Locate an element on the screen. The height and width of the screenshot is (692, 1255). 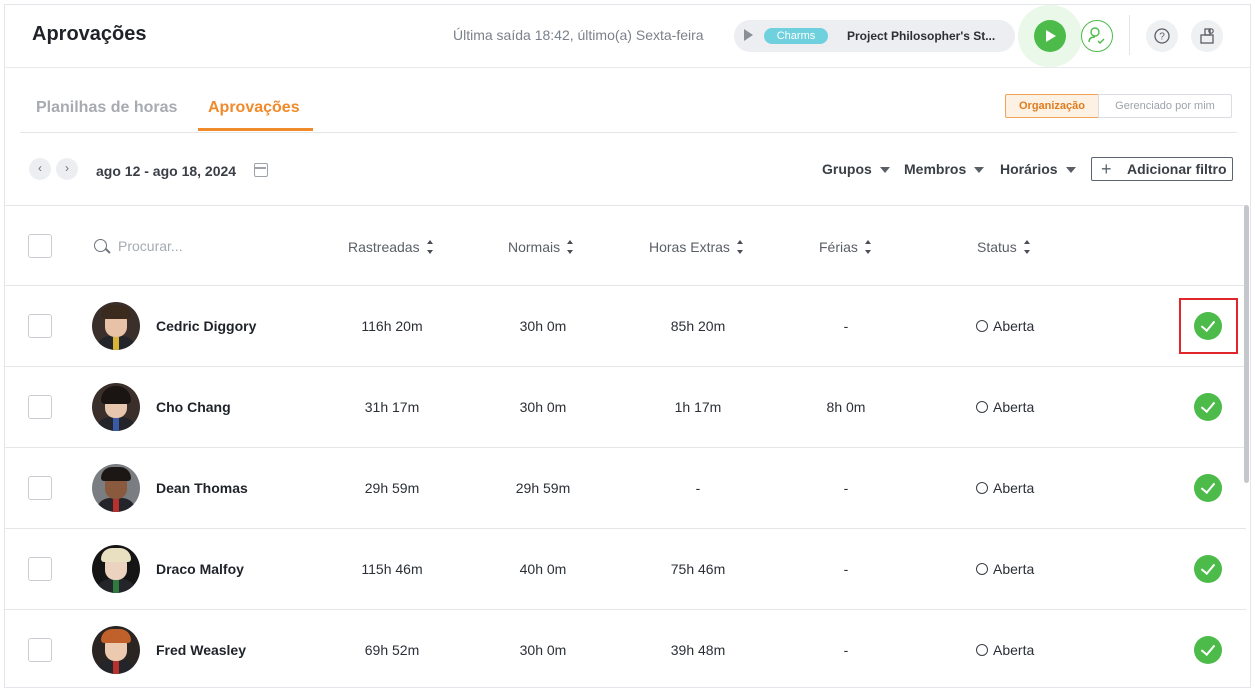
play-icon is located at coordinates (1050, 36).